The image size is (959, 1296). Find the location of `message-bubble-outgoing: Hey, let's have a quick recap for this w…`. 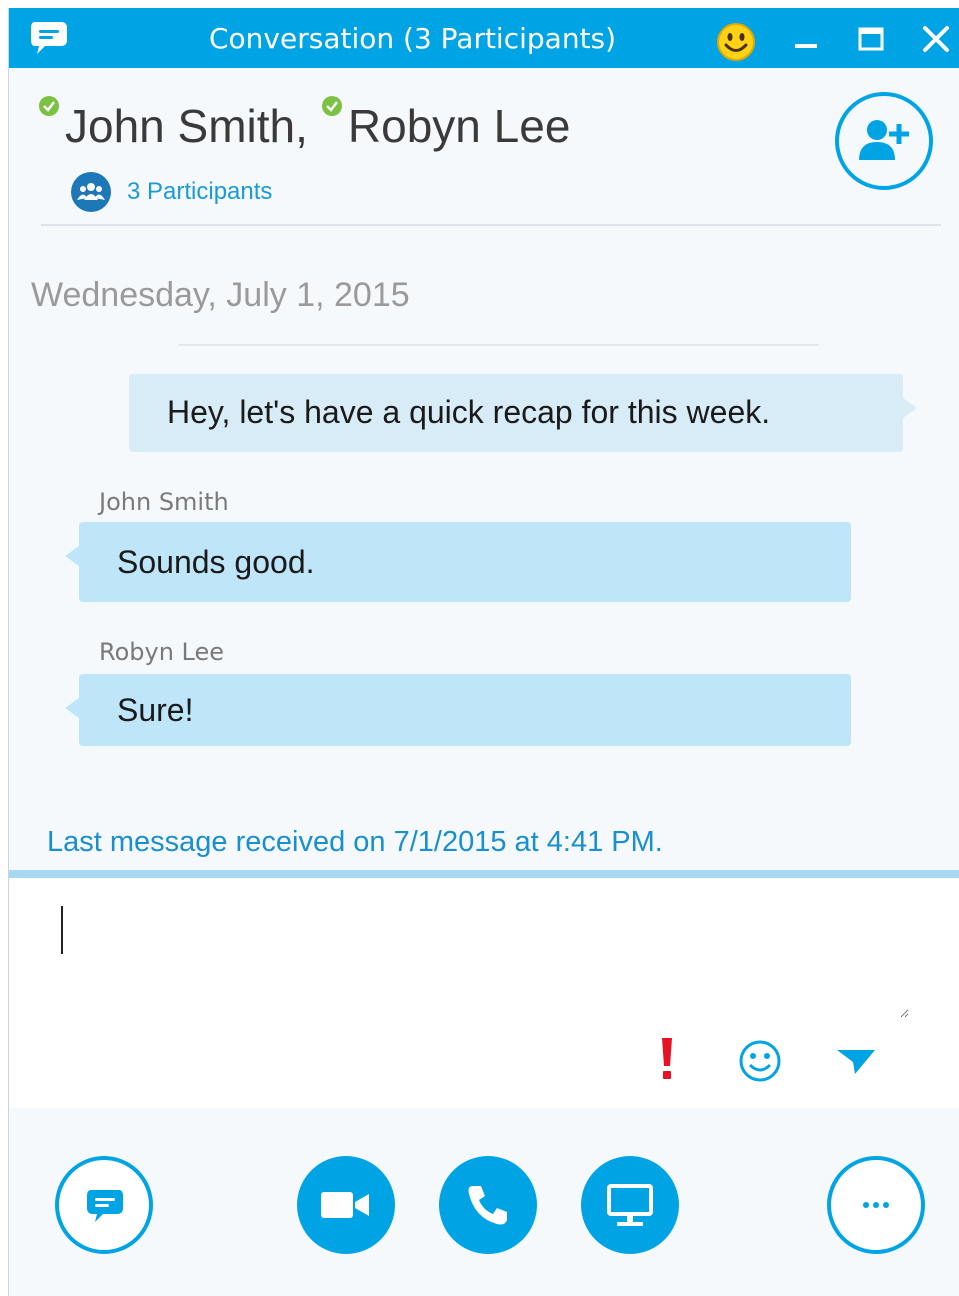

message-bubble-outgoing: Hey, let's have a quick recap for this w… is located at coordinates (523, 413).